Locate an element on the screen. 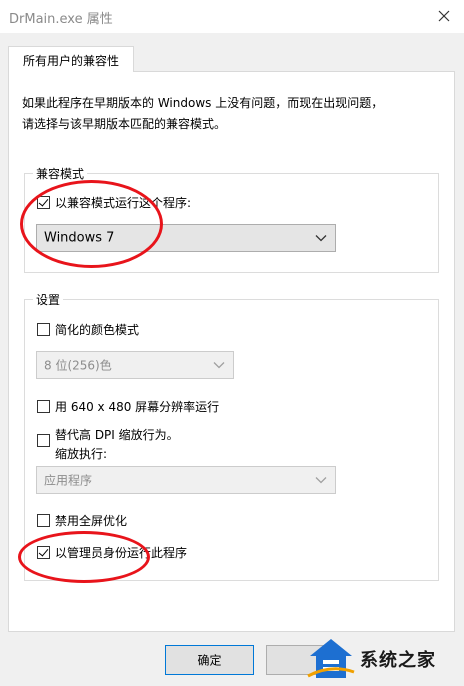 The width and height of the screenshot is (464, 686). fullscreen-opt-label: 禁用全屏优化 is located at coordinates (91, 521).